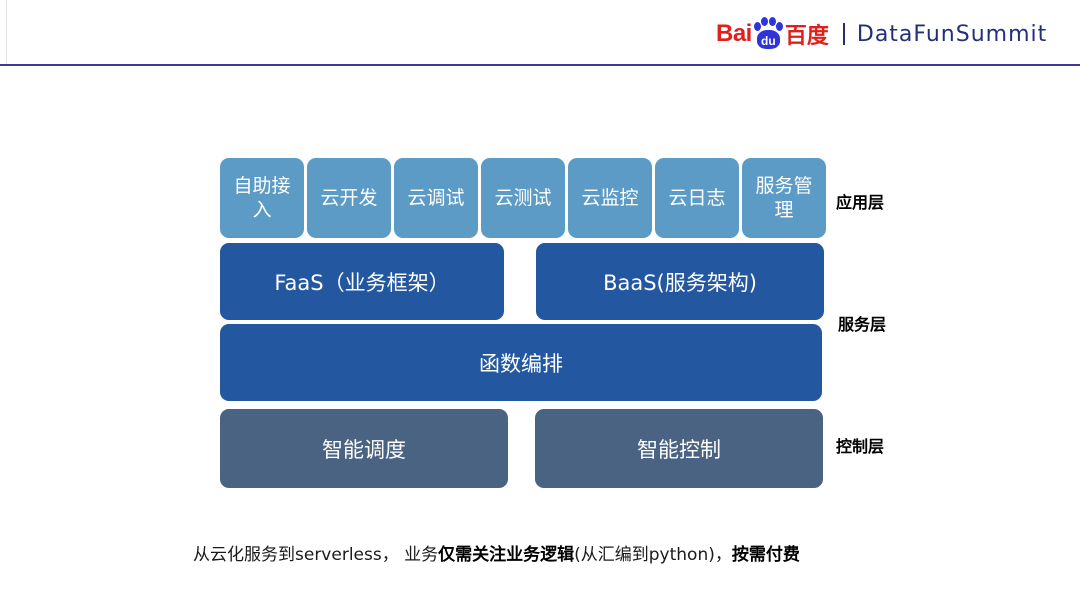 The width and height of the screenshot is (1080, 608). Describe the element at coordinates (768, 39) in the screenshot. I see `logo-du-text: du` at that location.